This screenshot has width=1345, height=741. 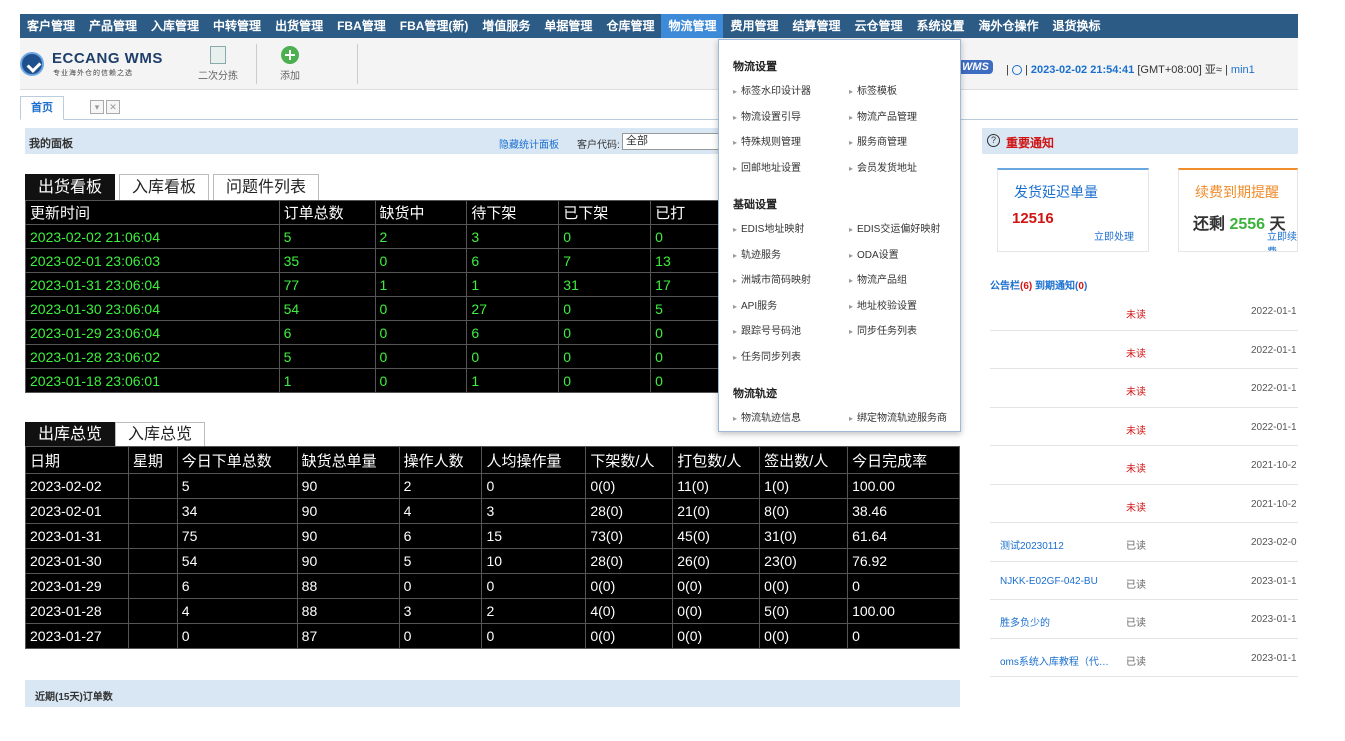 I want to click on column-header: 签出数/人, so click(x=804, y=460).